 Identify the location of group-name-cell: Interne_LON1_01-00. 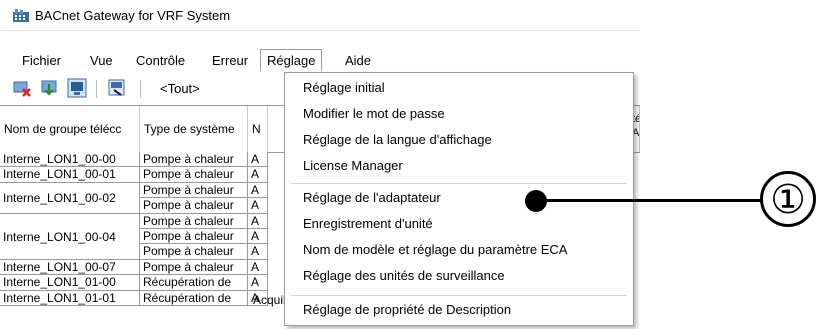
(70, 283).